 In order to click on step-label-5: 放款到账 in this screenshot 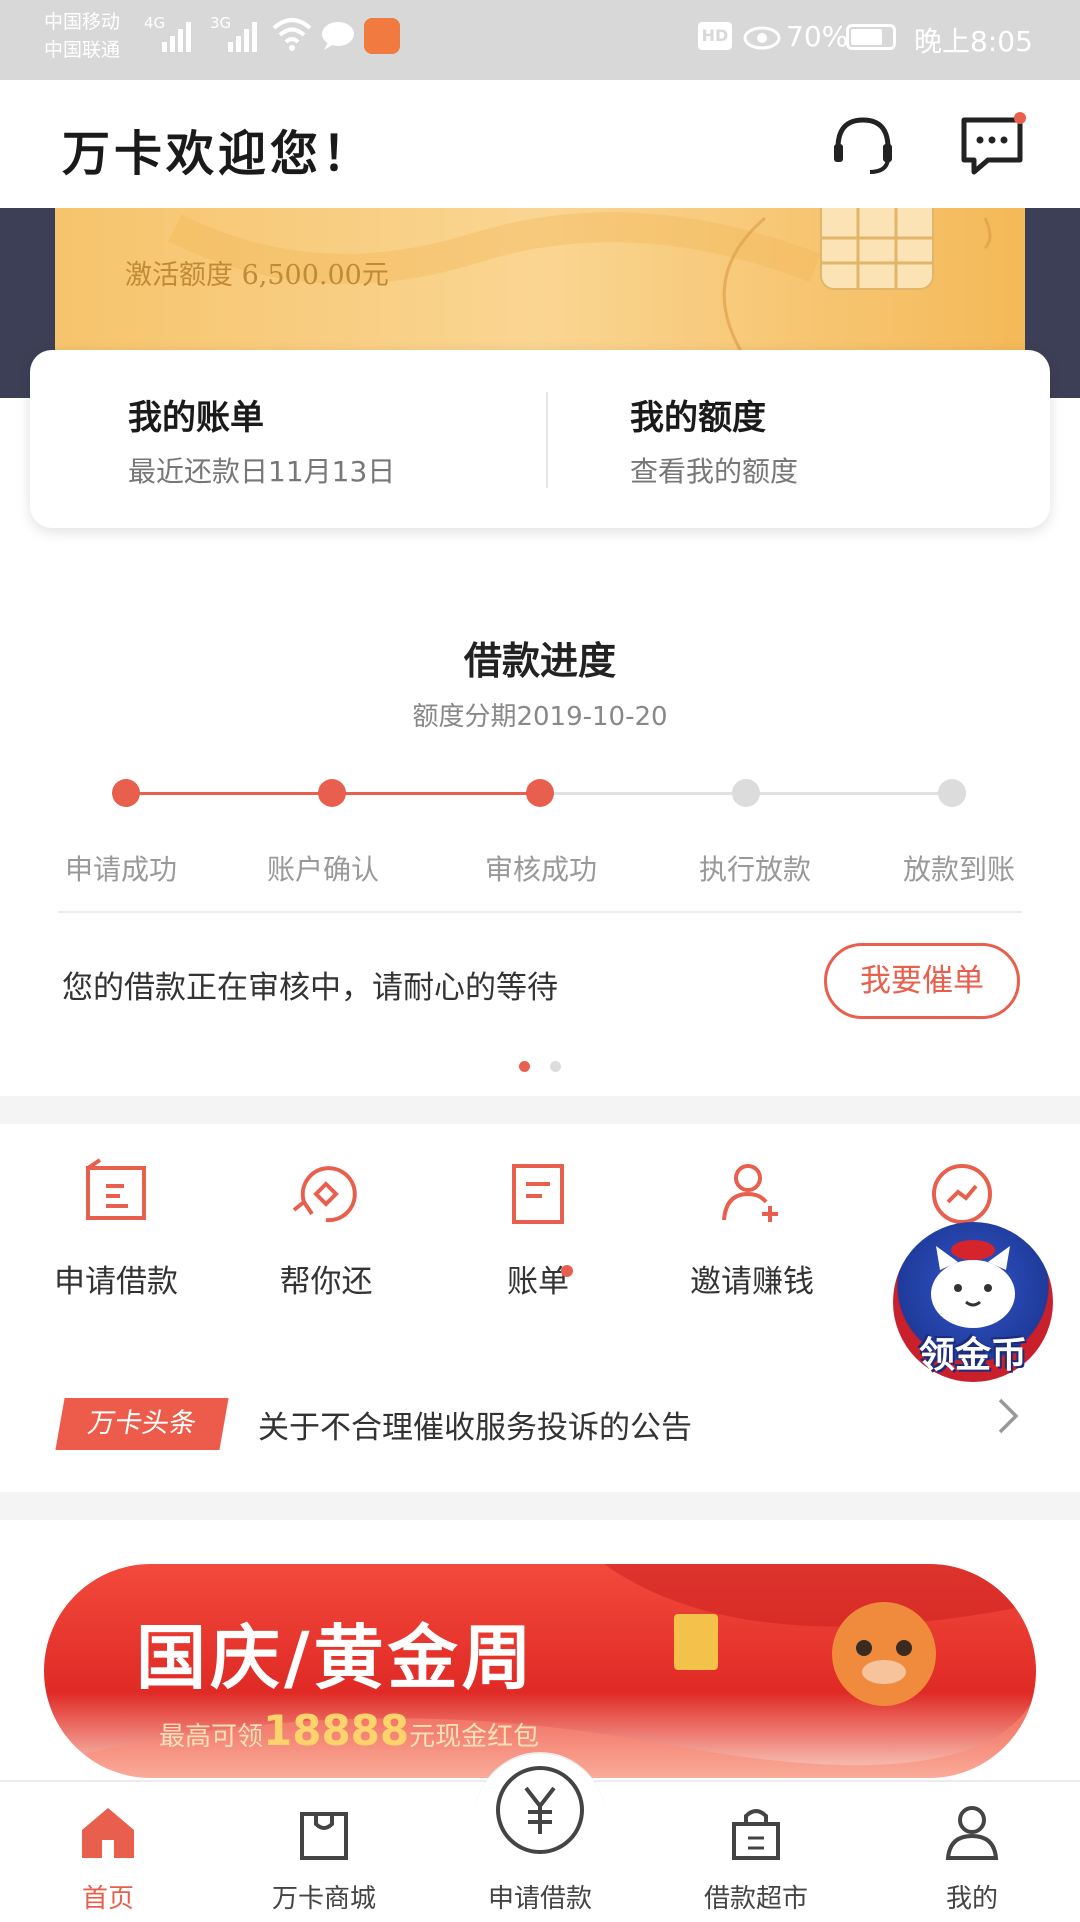, I will do `click(958, 869)`.